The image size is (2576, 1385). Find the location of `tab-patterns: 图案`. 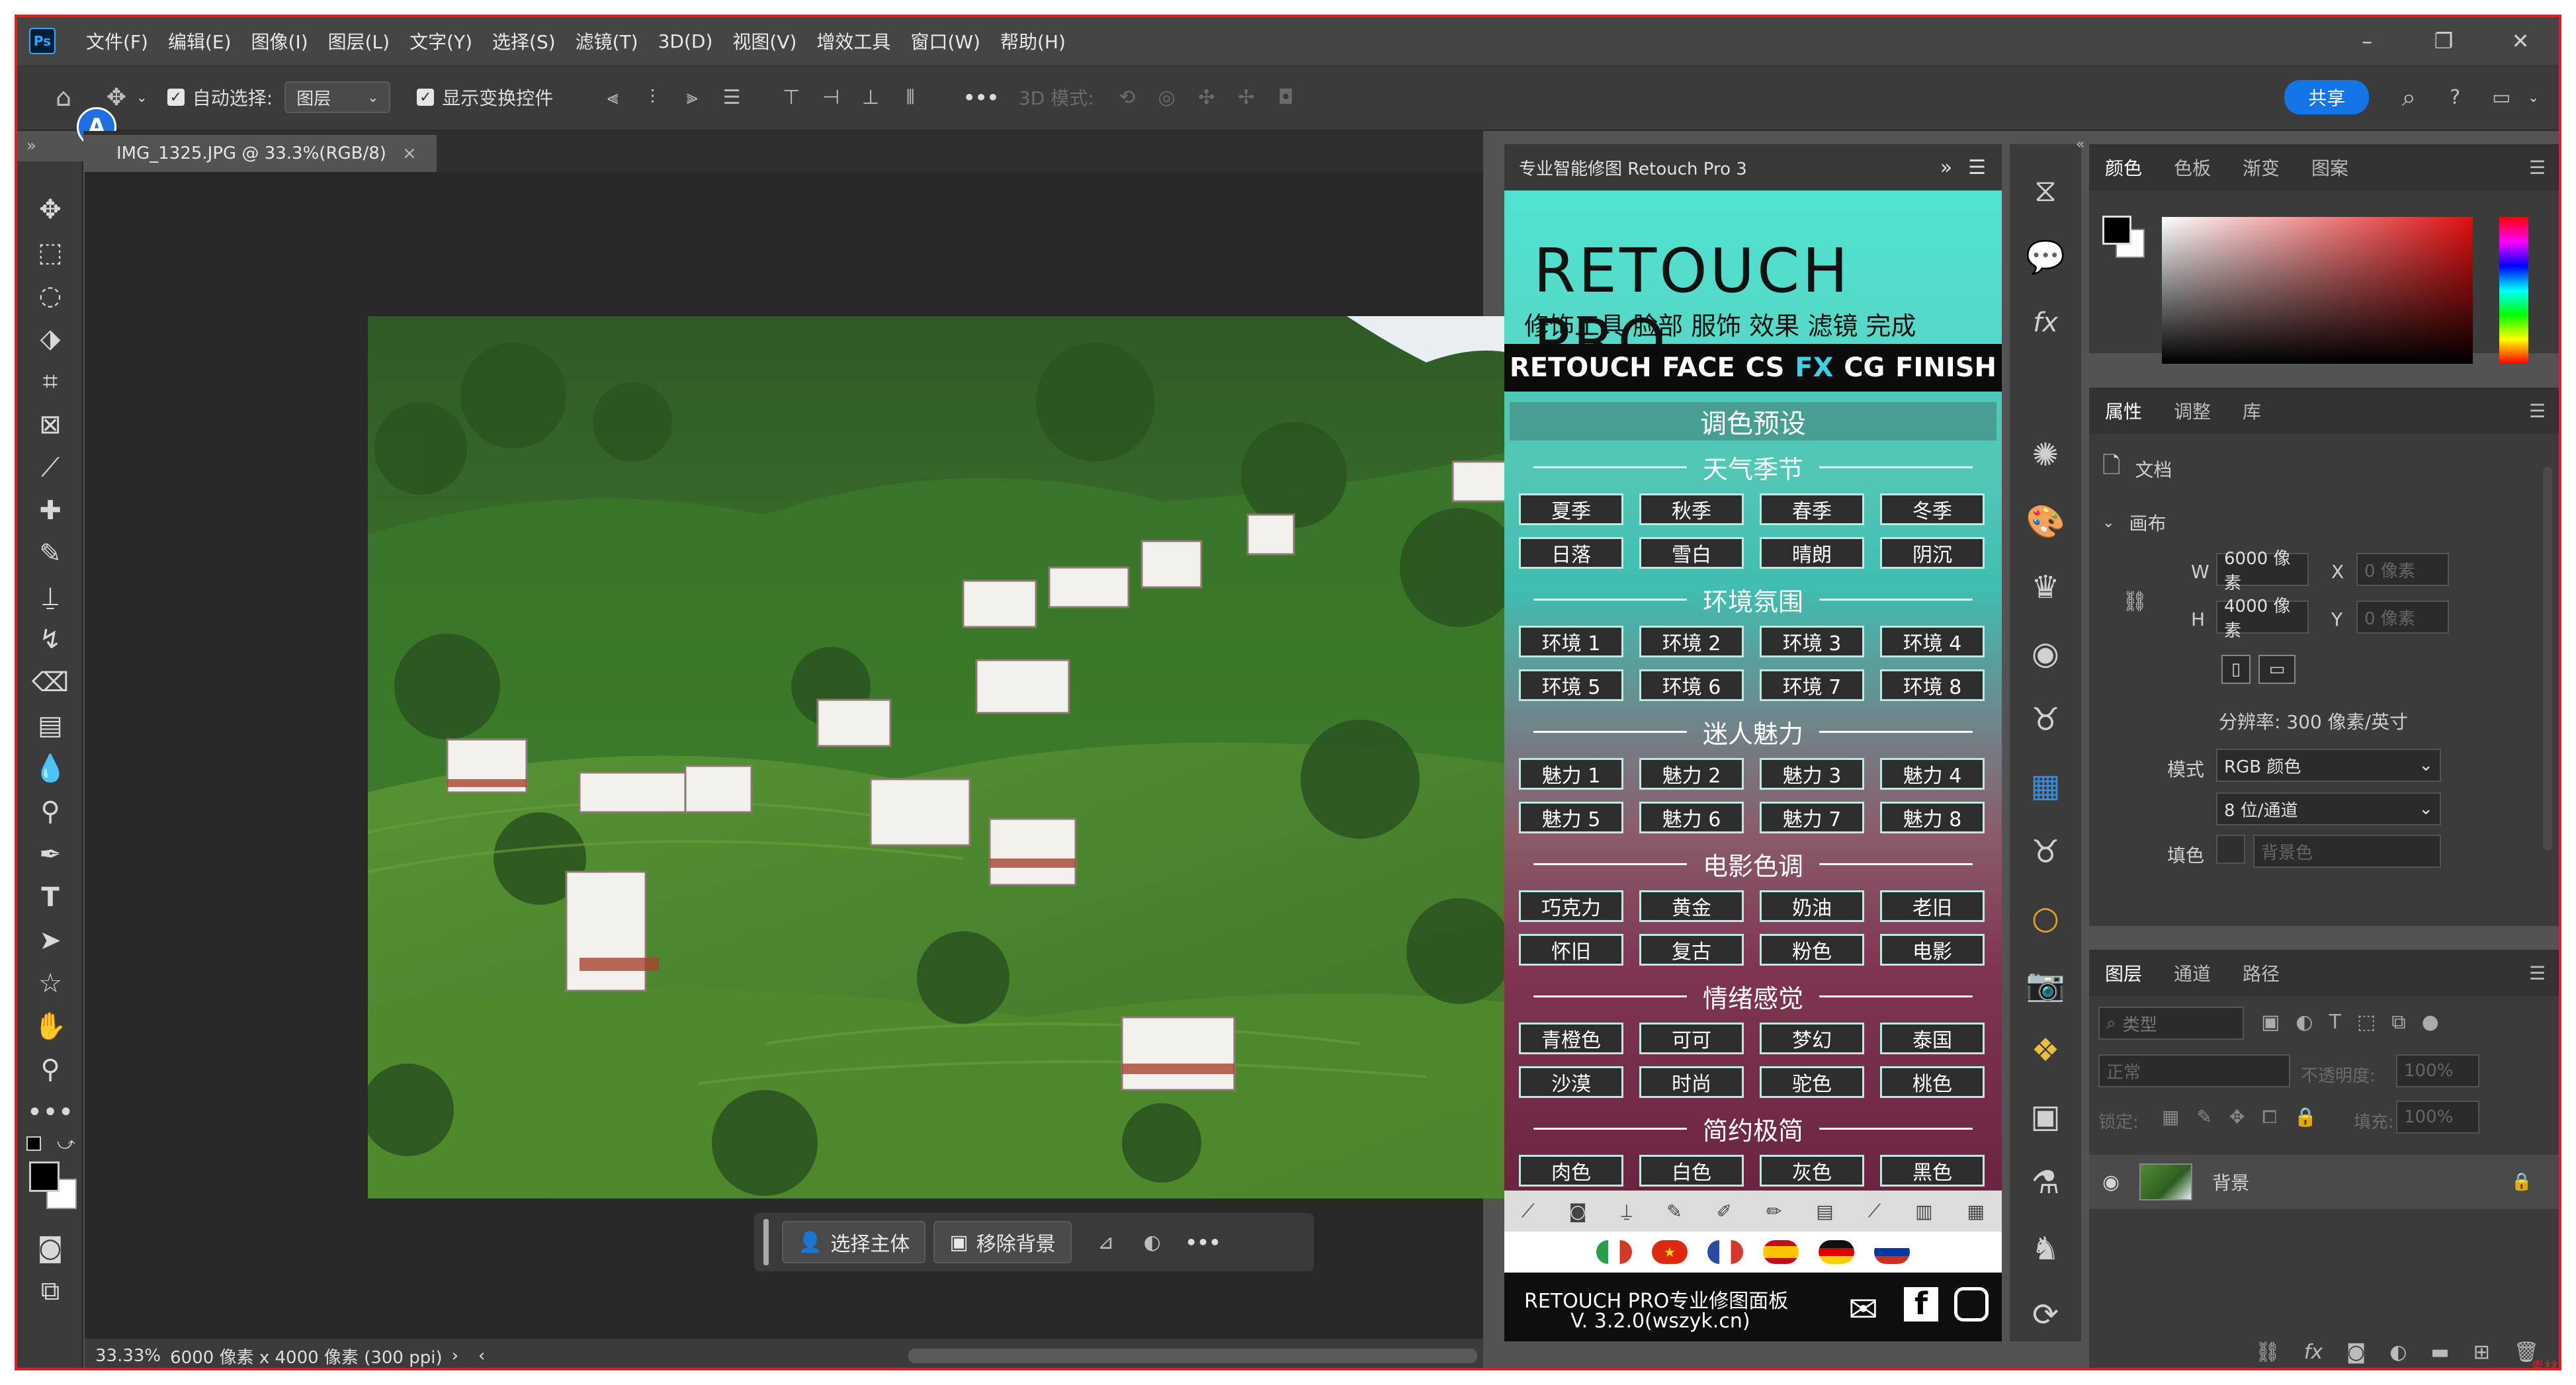

tab-patterns: 图案 is located at coordinates (2330, 168).